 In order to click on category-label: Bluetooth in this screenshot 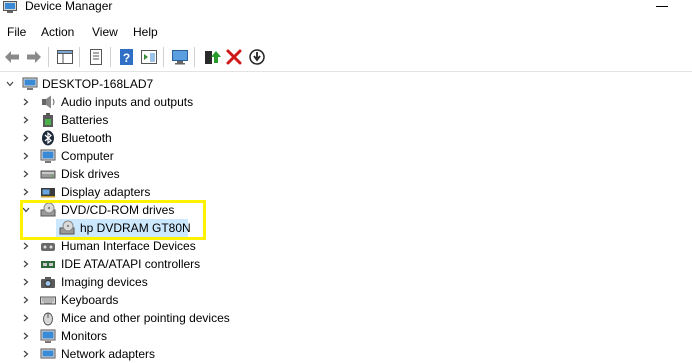, I will do `click(86, 138)`.